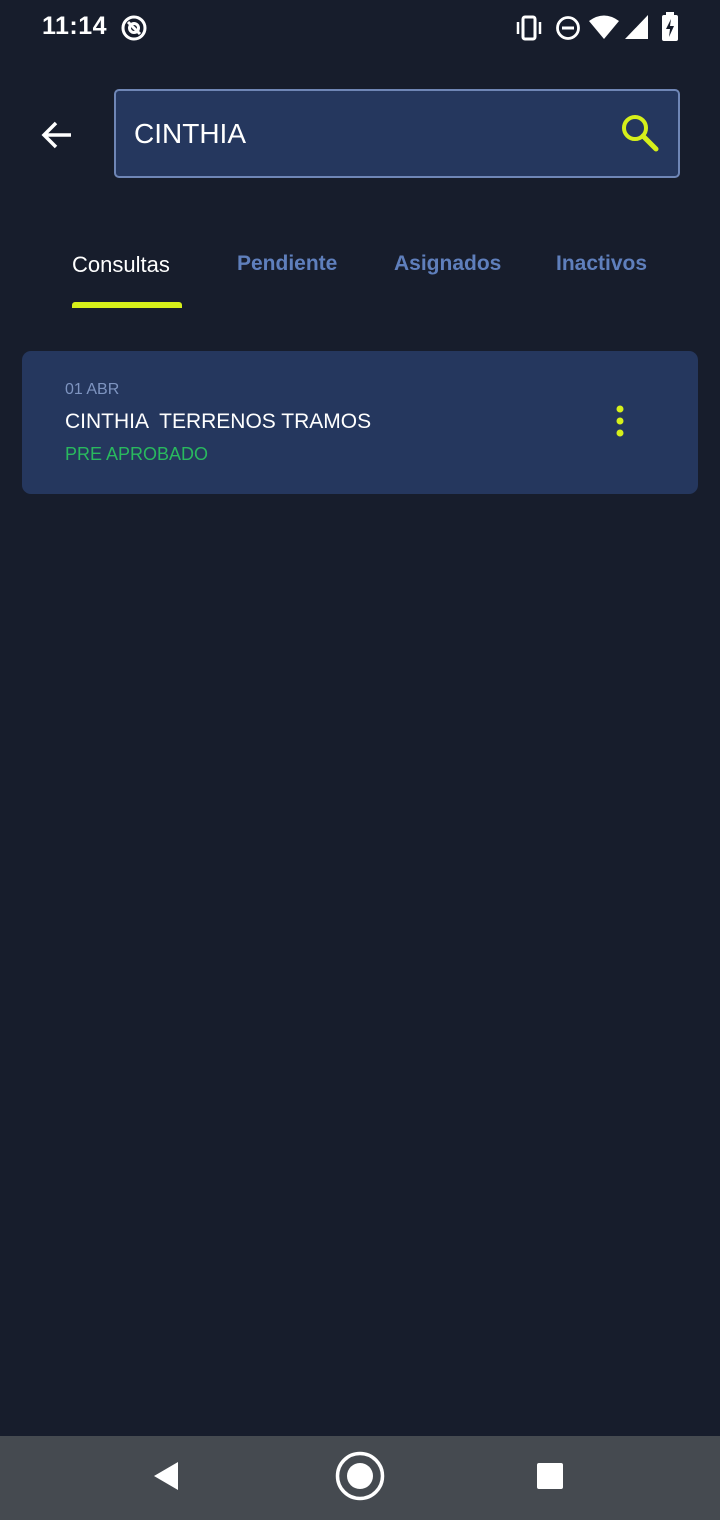 The image size is (720, 1520). I want to click on tab-label: Inactivos, so click(602, 263).